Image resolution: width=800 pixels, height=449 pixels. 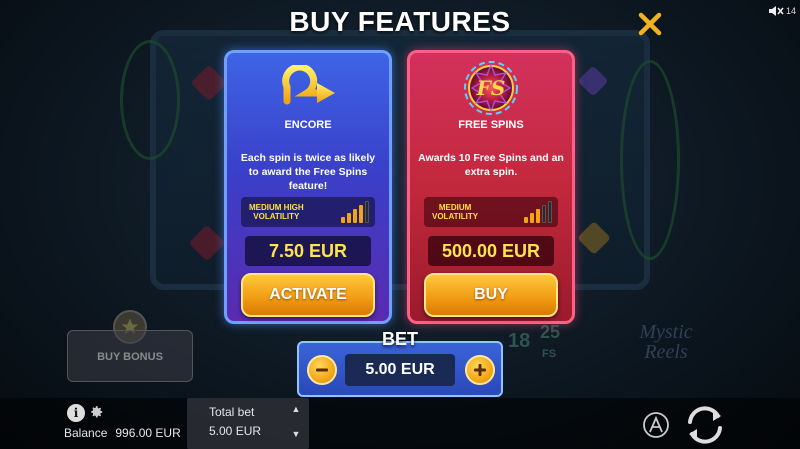 What do you see at coordinates (400, 339) in the screenshot?
I see `bet-label: BET` at bounding box center [400, 339].